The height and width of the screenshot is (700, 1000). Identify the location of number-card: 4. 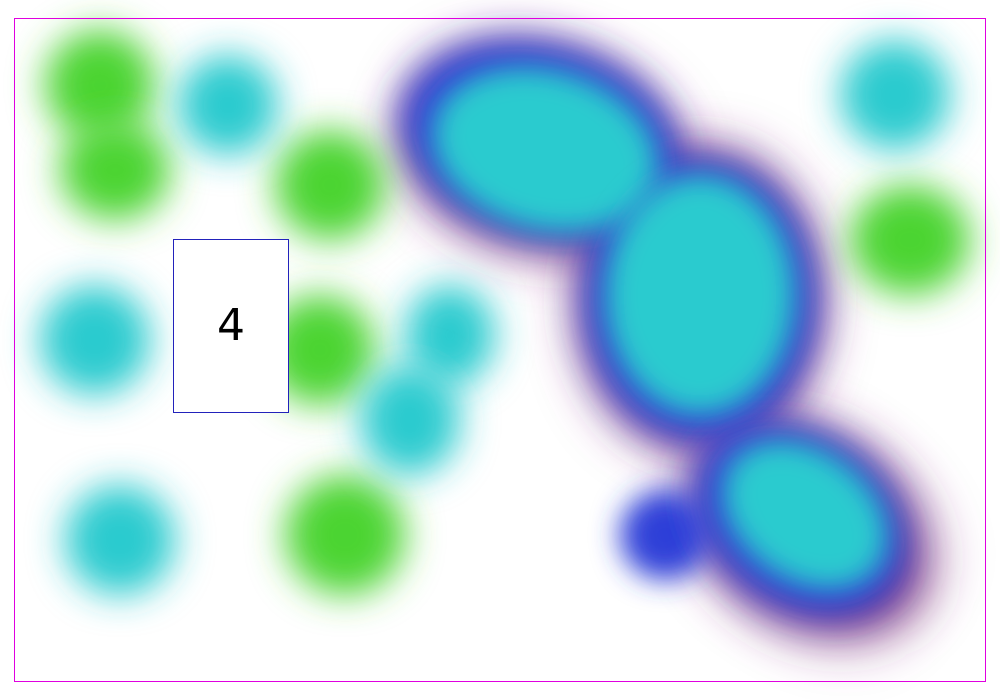
(231, 326).